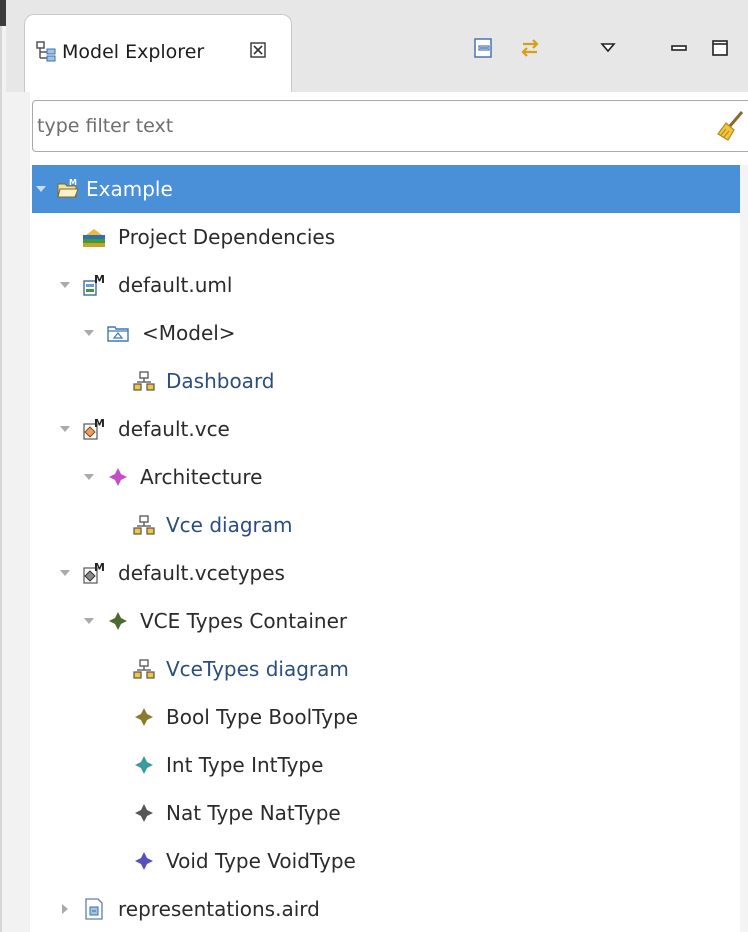  Describe the element at coordinates (261, 861) in the screenshot. I see `tree-label: Void Type VoidType` at that location.